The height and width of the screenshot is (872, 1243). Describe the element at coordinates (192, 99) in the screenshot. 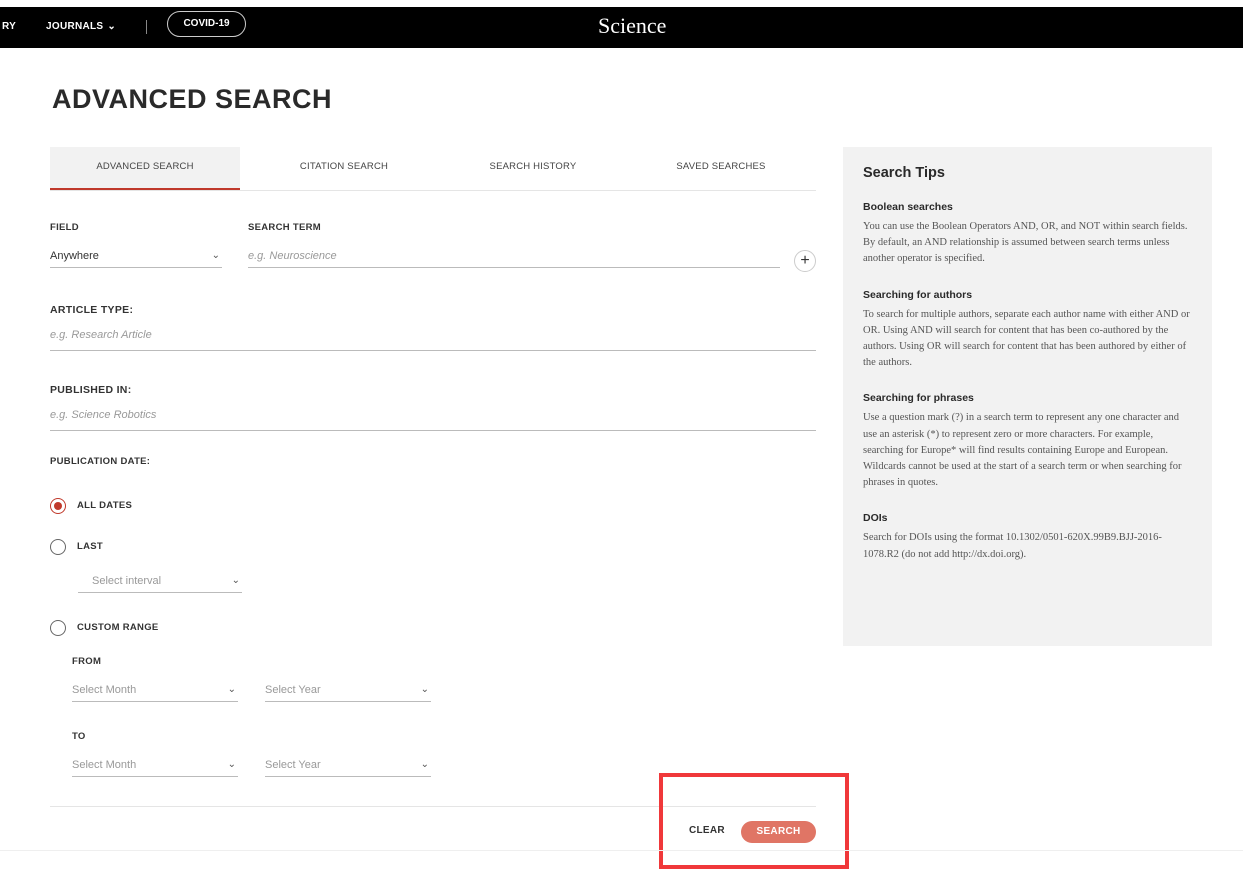

I see `page-title: ADVANCED SEARCH` at that location.